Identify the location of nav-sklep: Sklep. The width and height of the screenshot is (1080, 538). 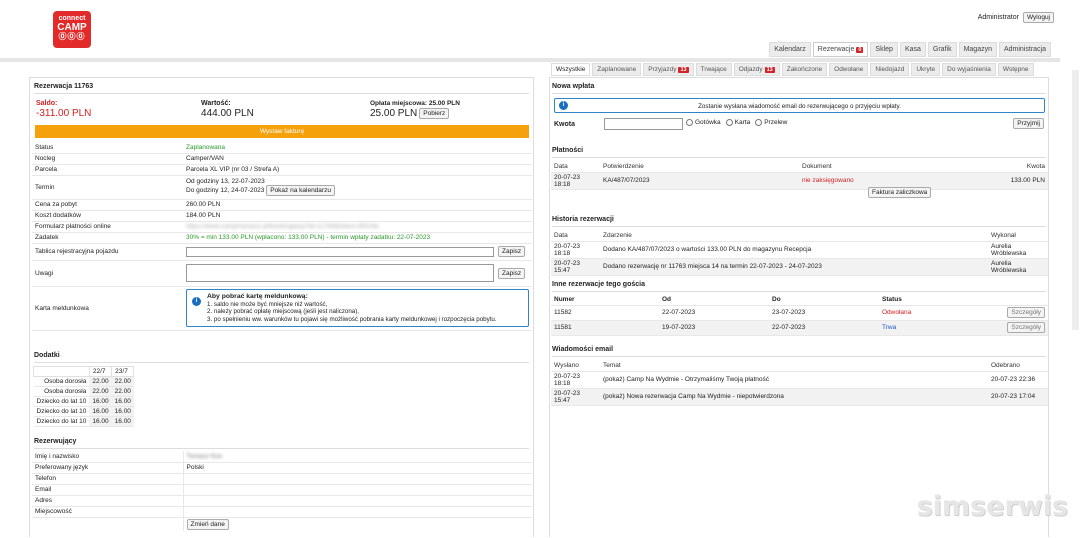
(884, 49).